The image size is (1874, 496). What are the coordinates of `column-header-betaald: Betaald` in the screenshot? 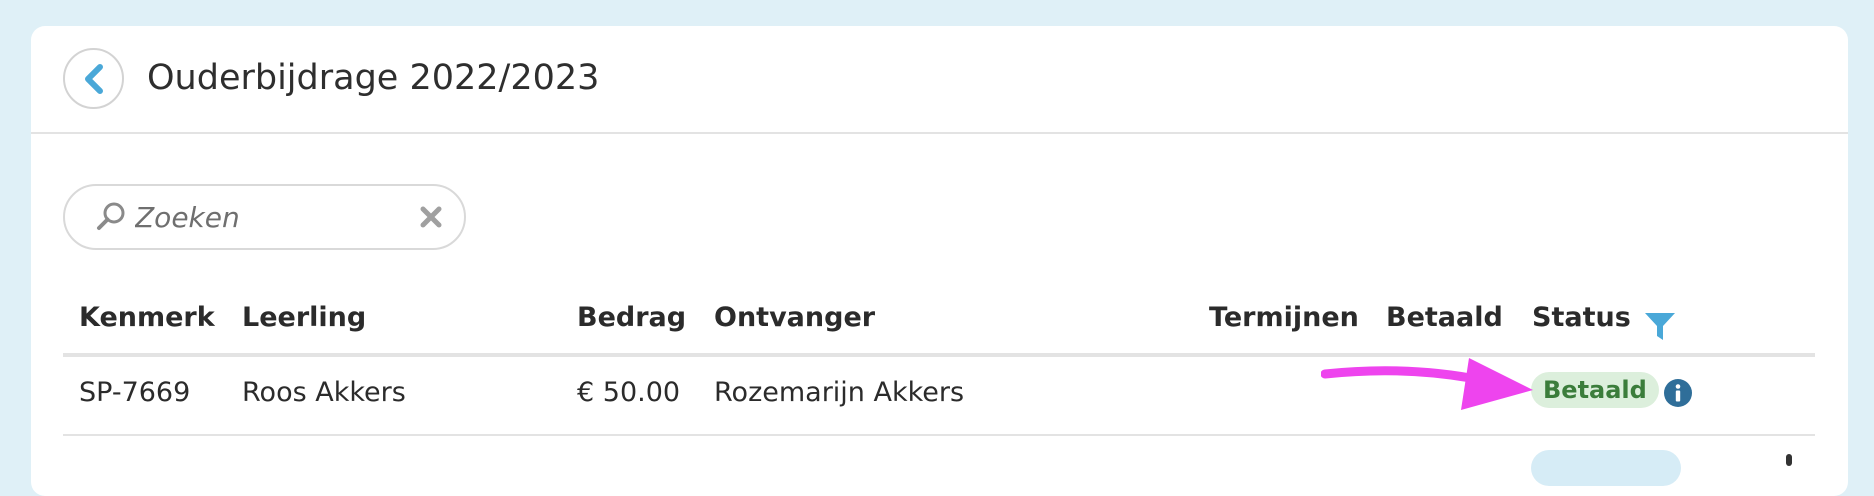 It's located at (1444, 318).